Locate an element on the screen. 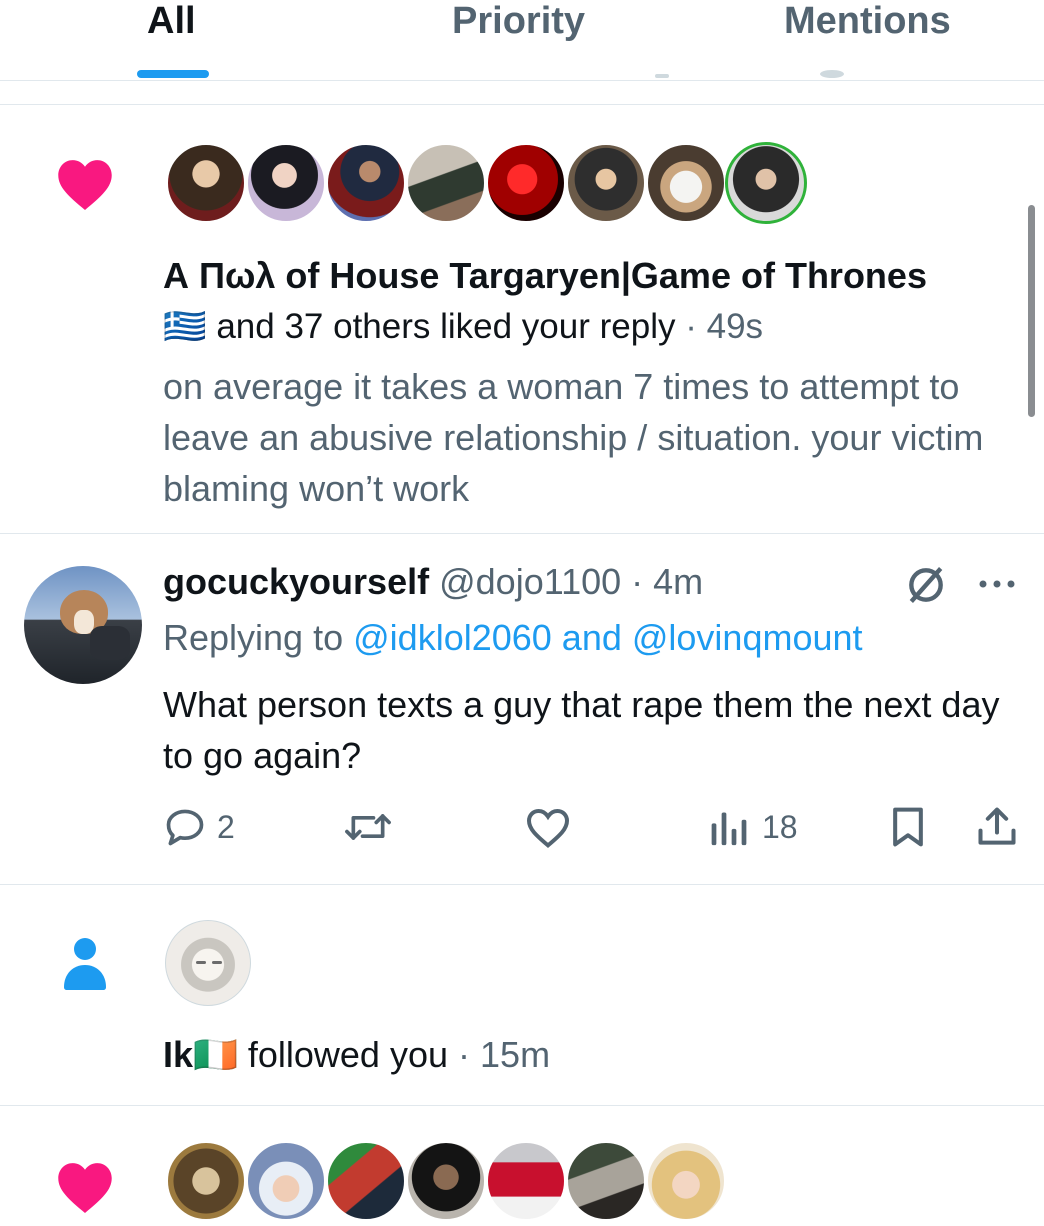 The width and height of the screenshot is (1044, 1226). retweet-button is located at coordinates (368, 827).